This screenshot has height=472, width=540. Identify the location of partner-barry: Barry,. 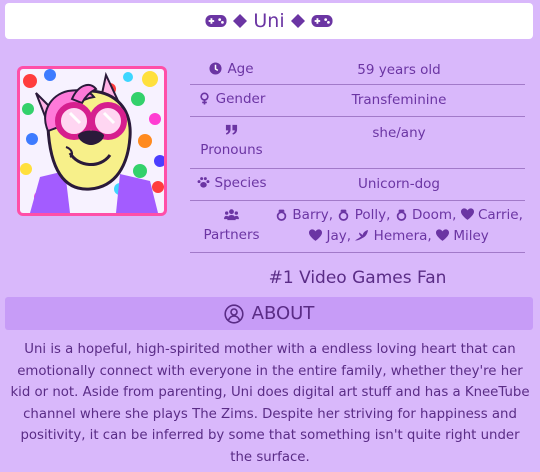
(304, 215).